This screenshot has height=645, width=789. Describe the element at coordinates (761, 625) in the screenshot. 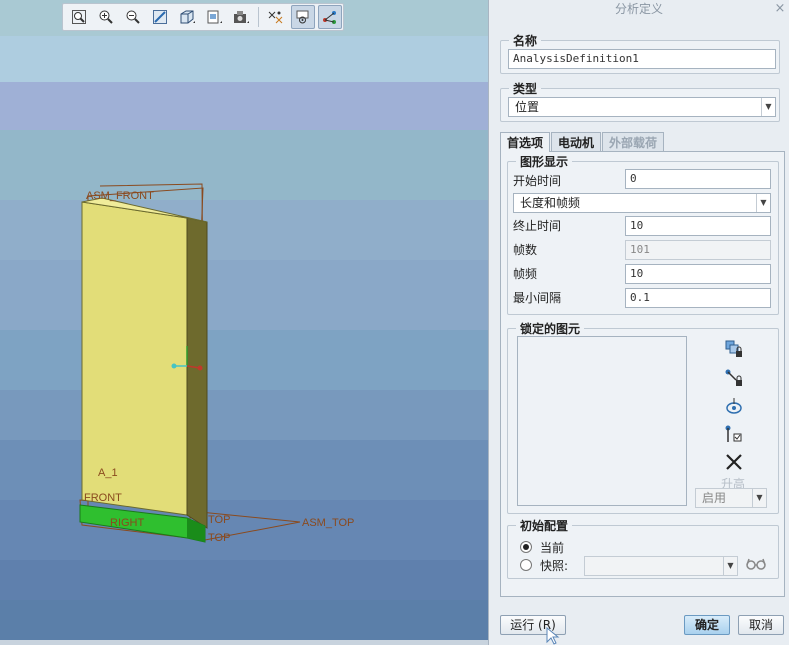

I see `cancel-button: 取消` at that location.